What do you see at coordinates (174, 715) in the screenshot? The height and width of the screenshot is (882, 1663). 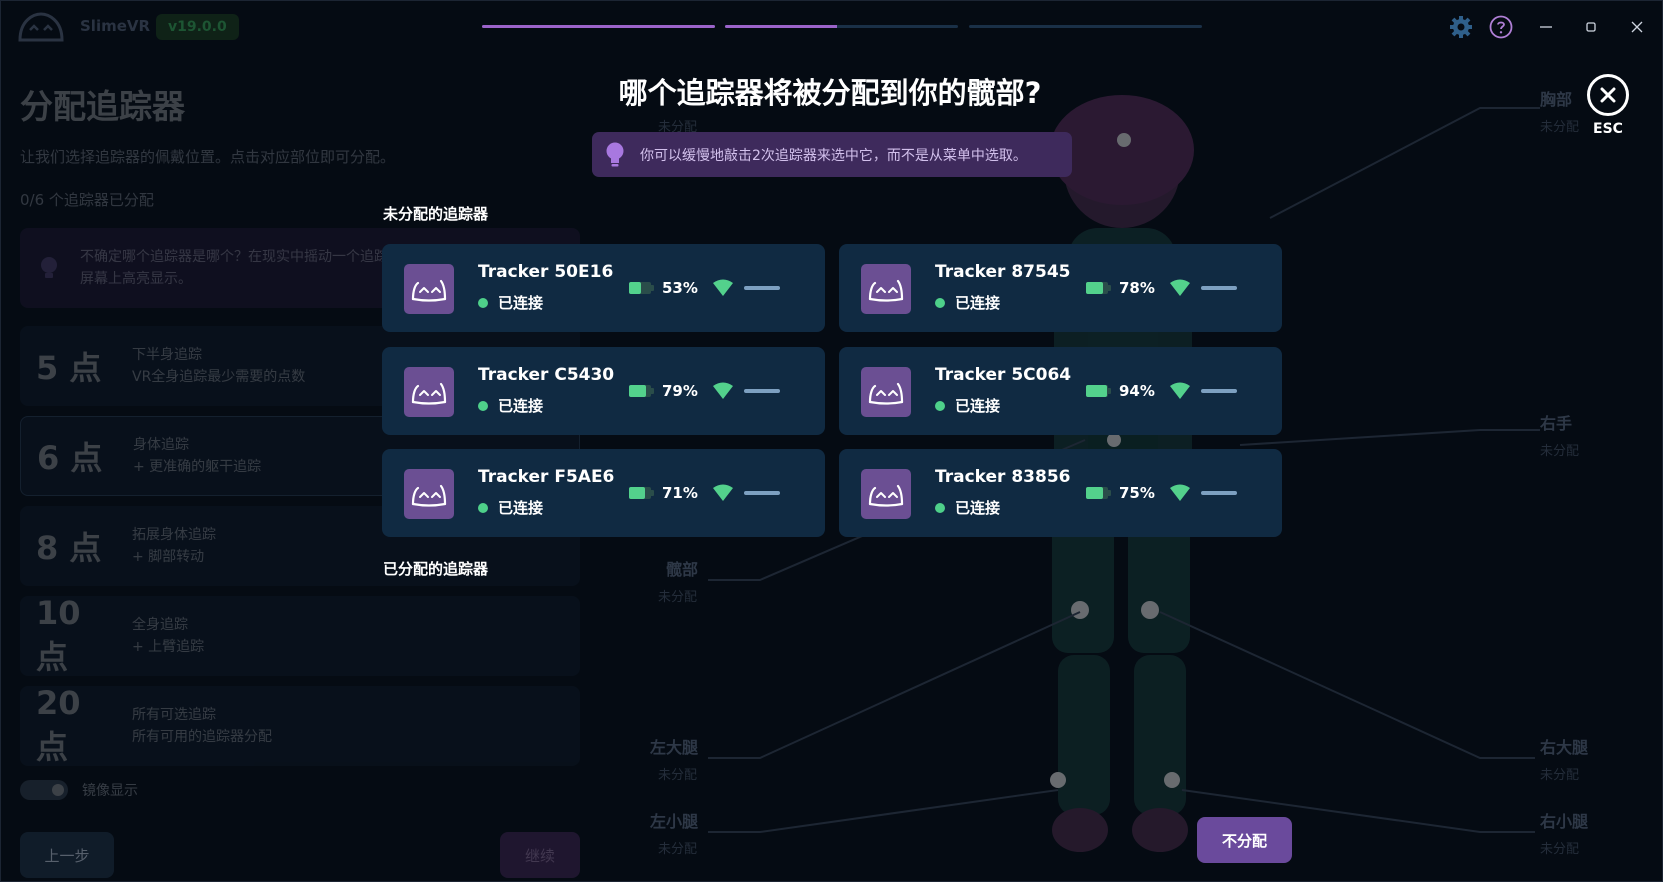 I see `option-title: 所有可选追踪` at bounding box center [174, 715].